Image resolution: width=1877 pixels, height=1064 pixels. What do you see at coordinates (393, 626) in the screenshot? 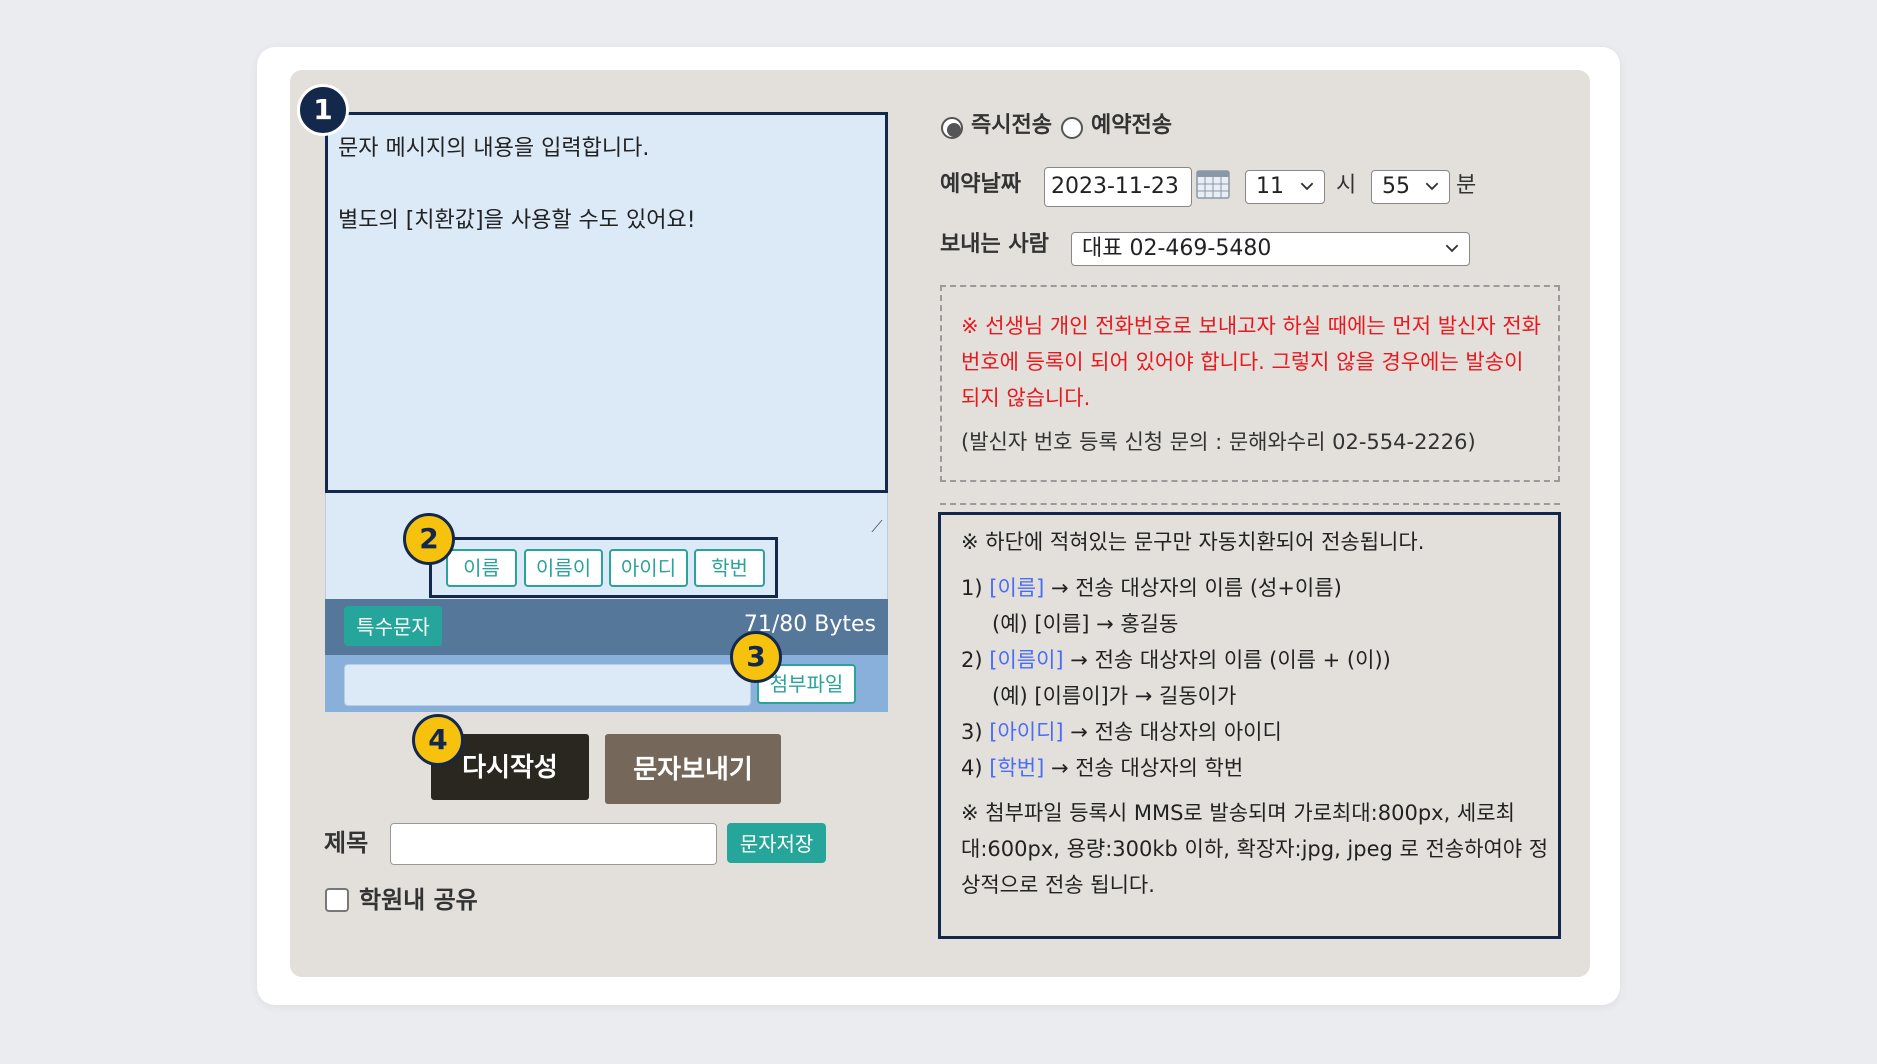
I see `special-chars-button: 특수문자` at bounding box center [393, 626].